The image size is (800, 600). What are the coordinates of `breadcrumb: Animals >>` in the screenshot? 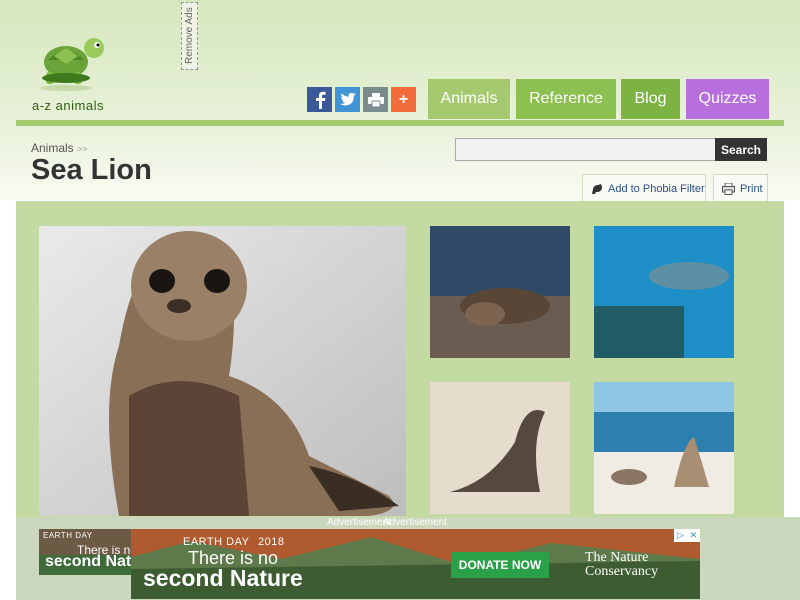 It's located at (59, 148).